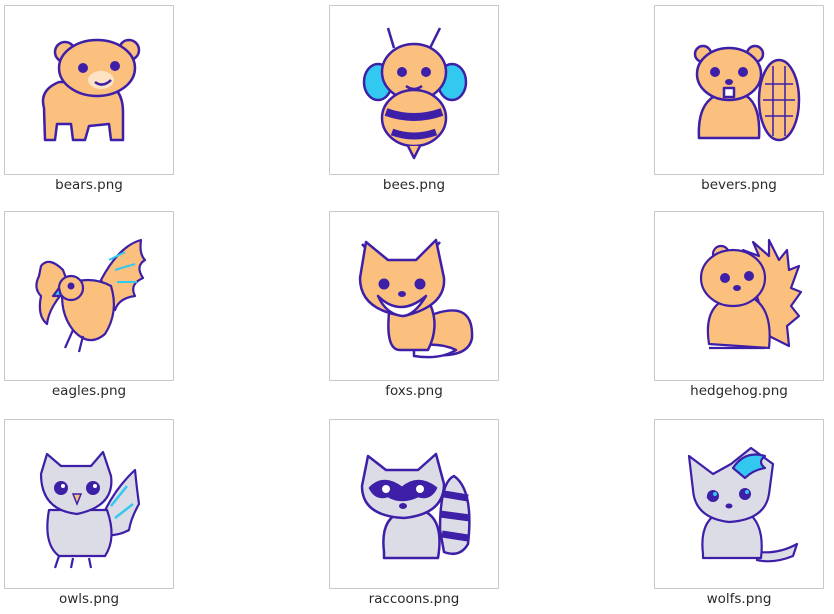 Image resolution: width=834 pixels, height=614 pixels. What do you see at coordinates (751, 294) in the screenshot?
I see `hedgehog-icon` at bounding box center [751, 294].